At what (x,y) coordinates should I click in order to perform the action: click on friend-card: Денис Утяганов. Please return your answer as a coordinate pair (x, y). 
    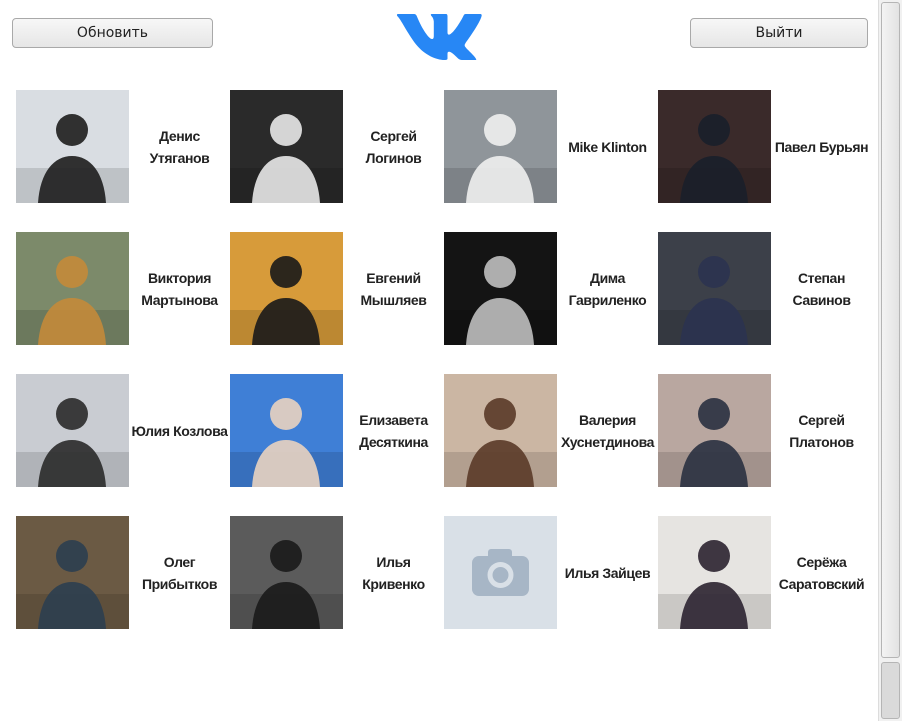
    Looking at the image, I should click on (123, 146).